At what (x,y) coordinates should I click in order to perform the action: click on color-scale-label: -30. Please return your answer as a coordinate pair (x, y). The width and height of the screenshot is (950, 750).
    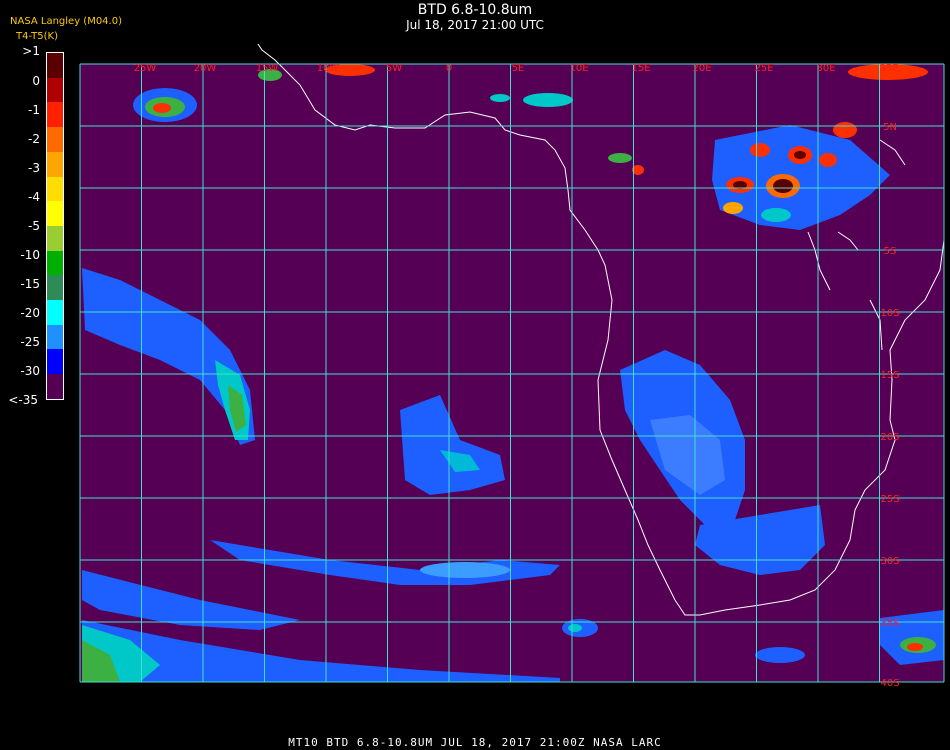
    Looking at the image, I should click on (30, 371).